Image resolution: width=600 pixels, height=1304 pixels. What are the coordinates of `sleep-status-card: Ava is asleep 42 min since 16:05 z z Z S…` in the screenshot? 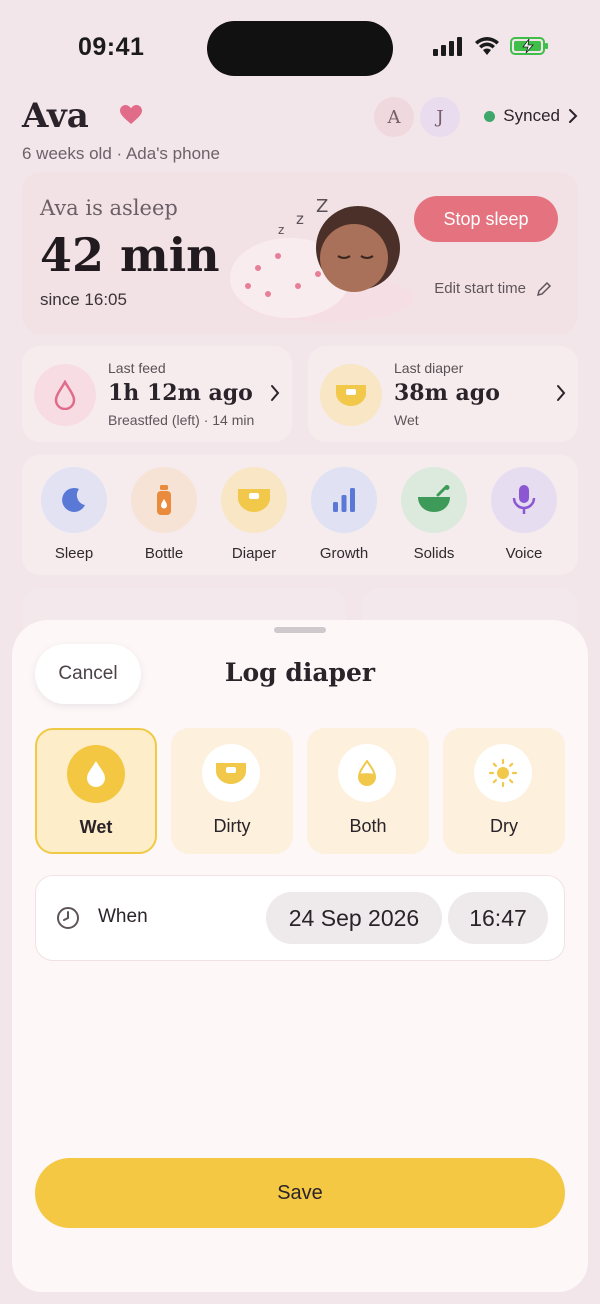 It's located at (300, 253).